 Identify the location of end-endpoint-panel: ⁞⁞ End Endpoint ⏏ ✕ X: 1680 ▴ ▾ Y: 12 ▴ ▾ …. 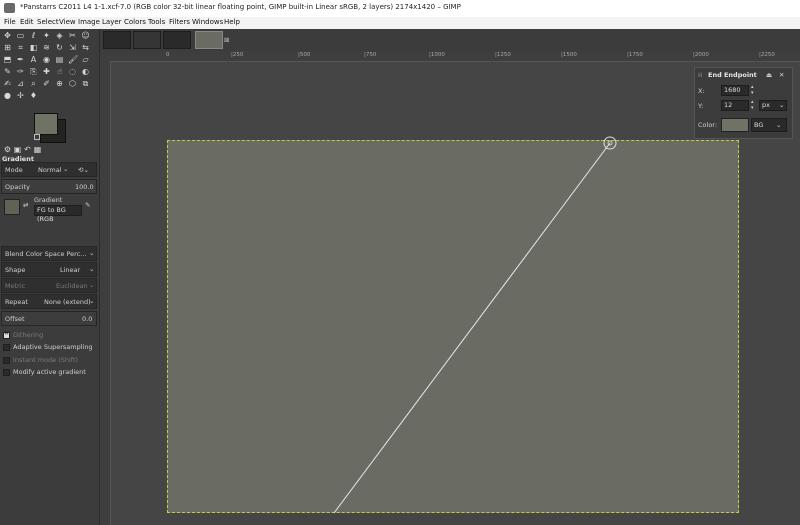
(743, 103).